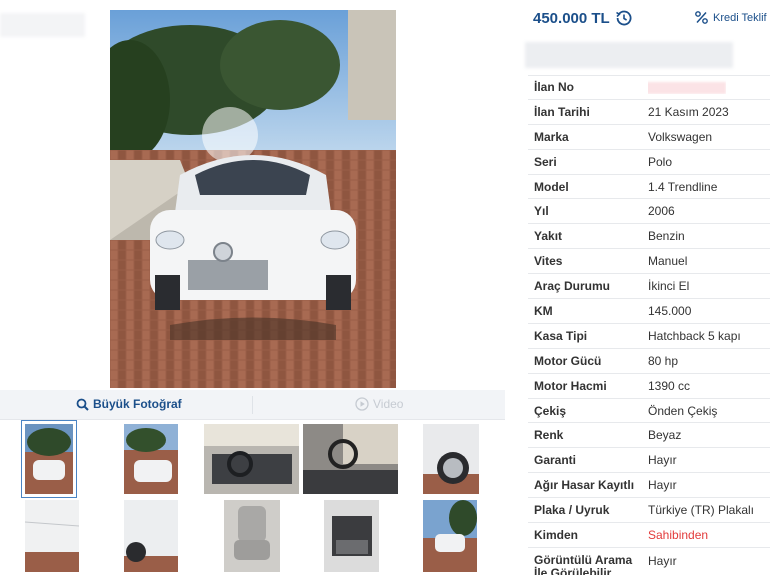 The image size is (770, 575). Describe the element at coordinates (543, 310) in the screenshot. I see `spec-label: KM` at that location.